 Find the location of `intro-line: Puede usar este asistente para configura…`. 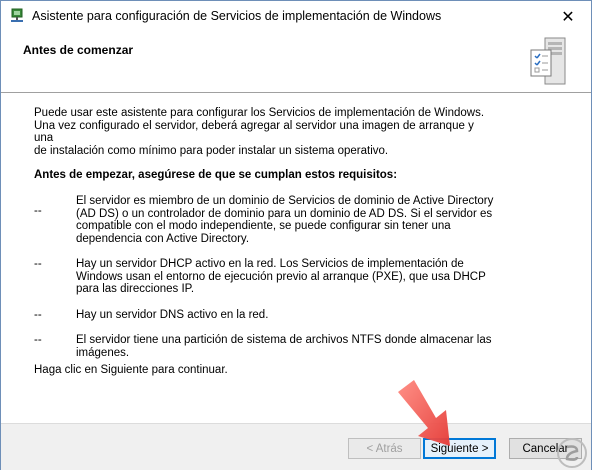

intro-line: Puede usar este asistente para configura… is located at coordinates (259, 113).